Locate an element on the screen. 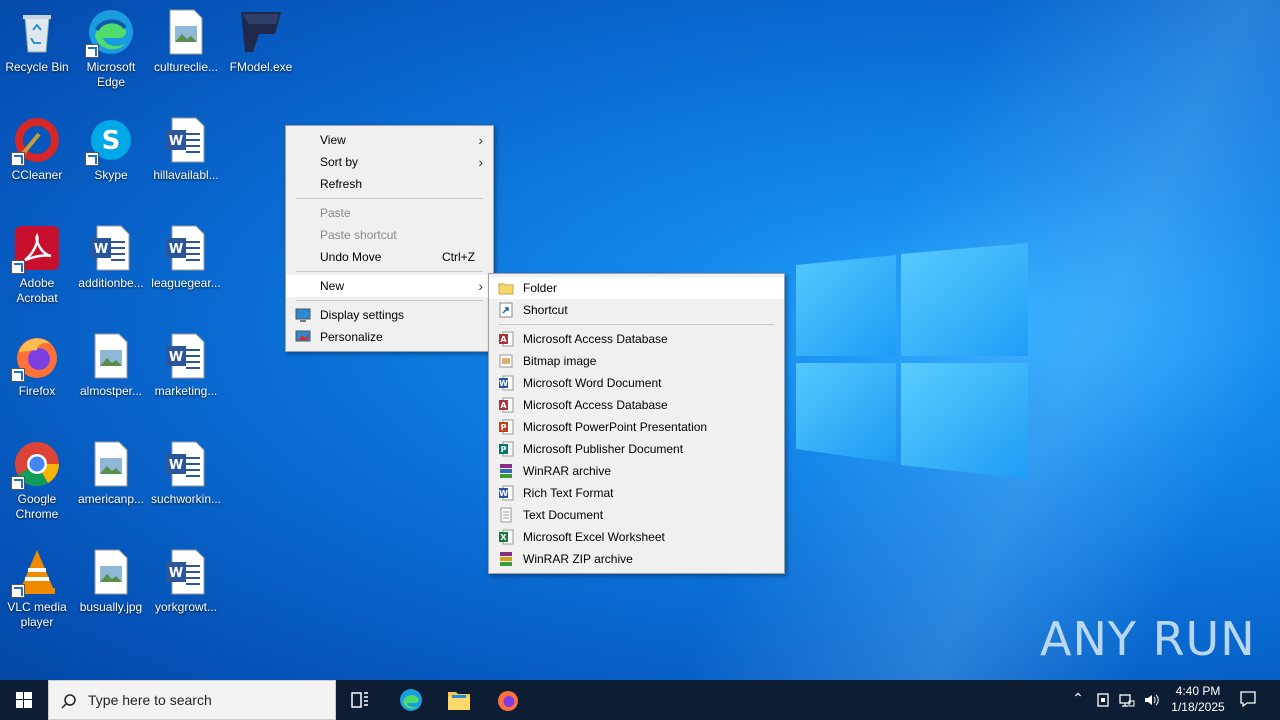 This screenshot has height=720, width=1280. submenu-item-rich-text-format: W Rich Text Format is located at coordinates (636, 493).